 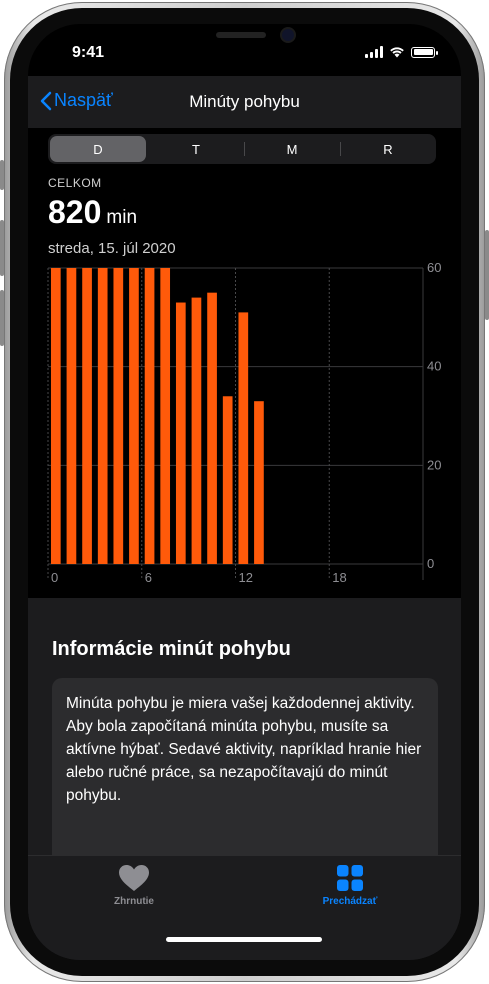 What do you see at coordinates (350, 901) in the screenshot?
I see `tab-browse-label: Prechádzať` at bounding box center [350, 901].